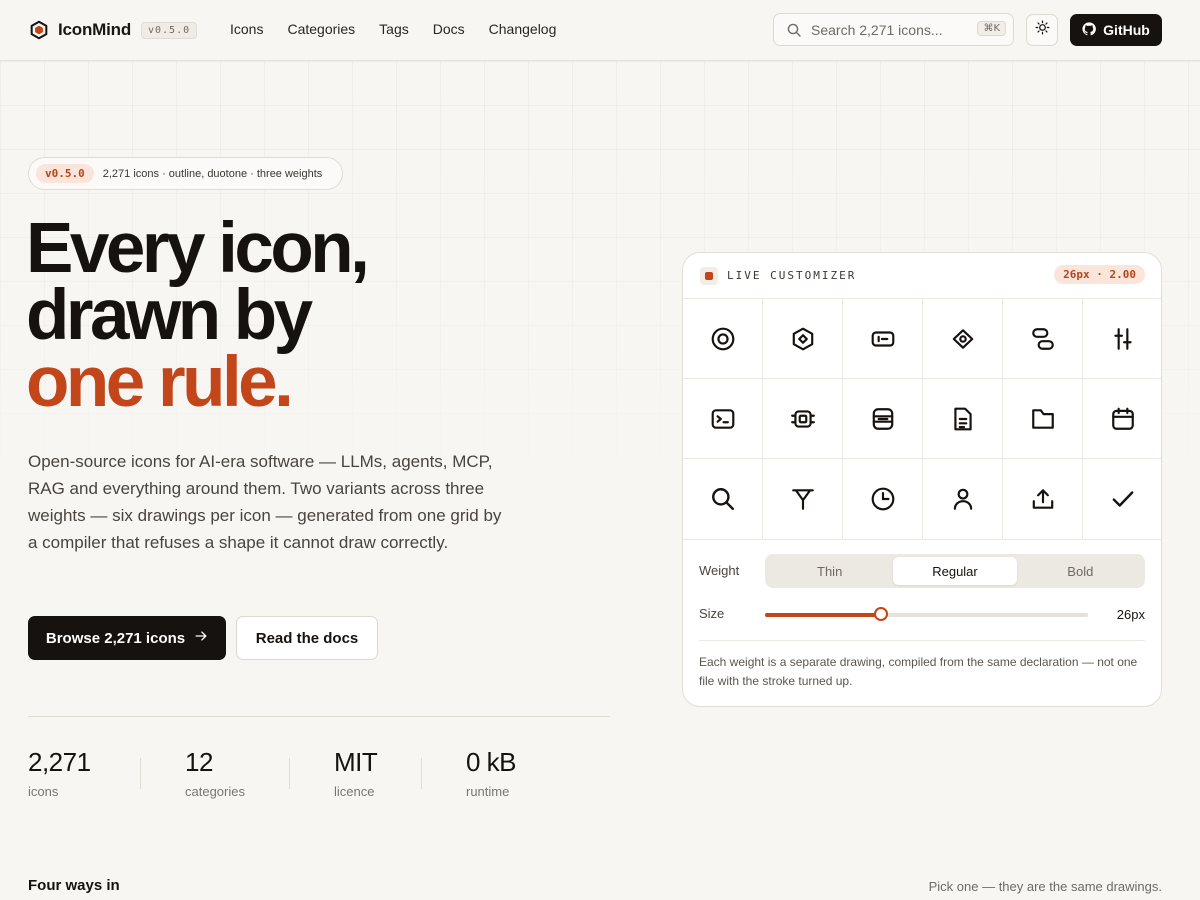 The height and width of the screenshot is (900, 1200). I want to click on check-icon, so click(1123, 499).